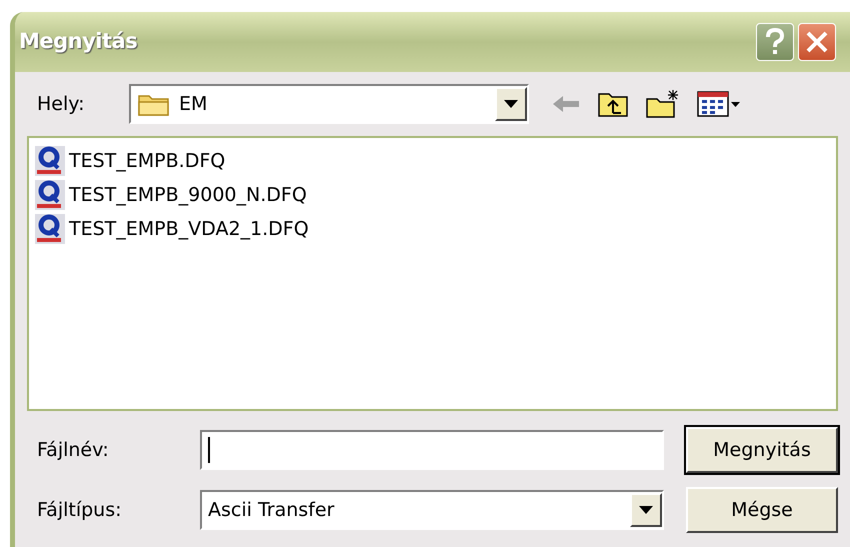 Image resolution: width=850 pixels, height=547 pixels. What do you see at coordinates (719, 104) in the screenshot?
I see `view-menu-icon` at bounding box center [719, 104].